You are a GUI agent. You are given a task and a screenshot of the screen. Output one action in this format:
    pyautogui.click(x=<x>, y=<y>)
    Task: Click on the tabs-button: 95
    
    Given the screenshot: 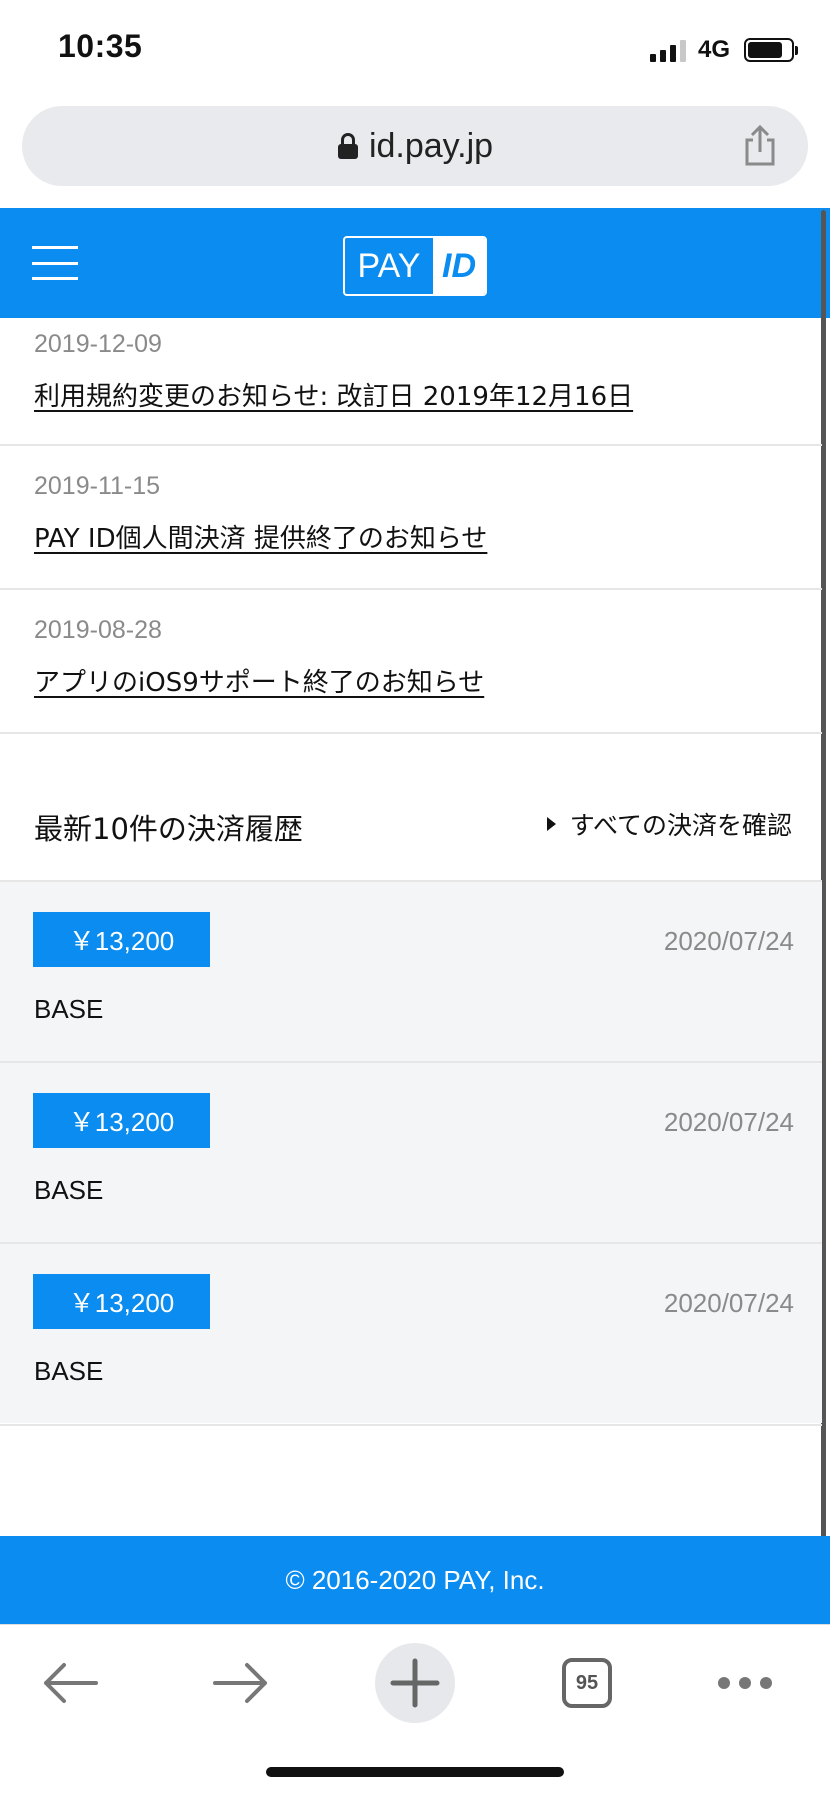 What is the action you would take?
    pyautogui.click(x=587, y=1683)
    